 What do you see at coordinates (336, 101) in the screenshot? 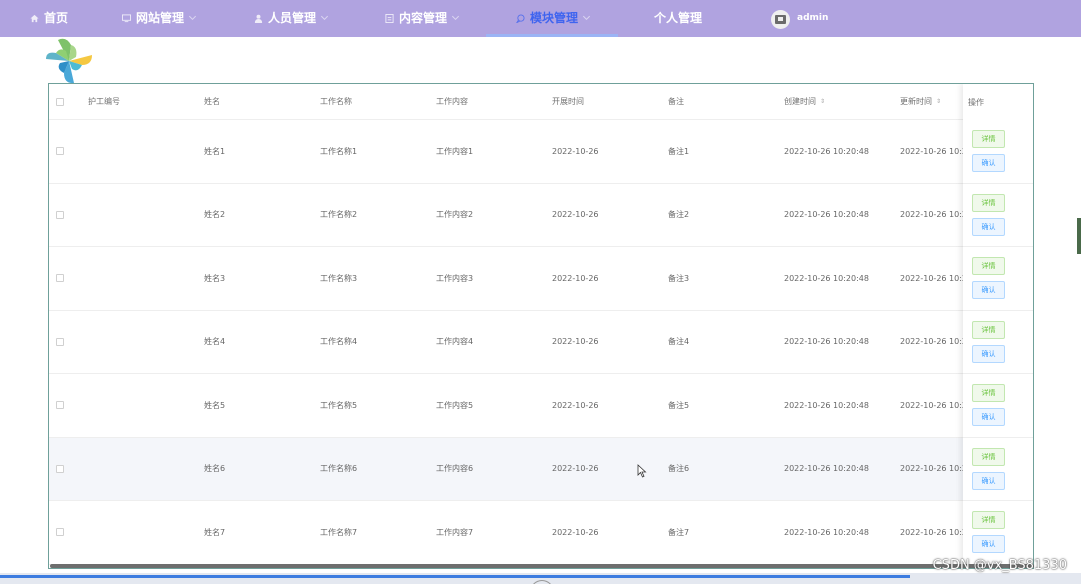
I see `column-header-work-name: 工作名称` at bounding box center [336, 101].